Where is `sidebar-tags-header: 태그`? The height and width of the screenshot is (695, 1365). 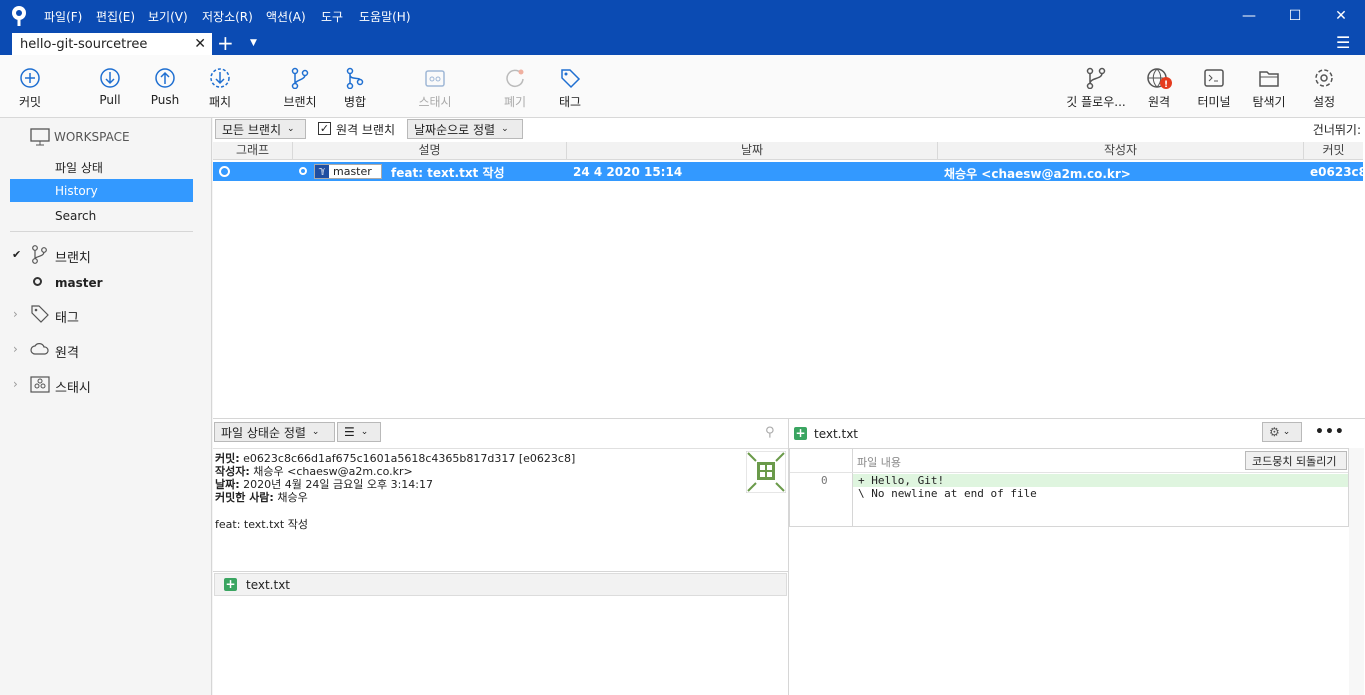
sidebar-tags-header: 태그 is located at coordinates (67, 316).